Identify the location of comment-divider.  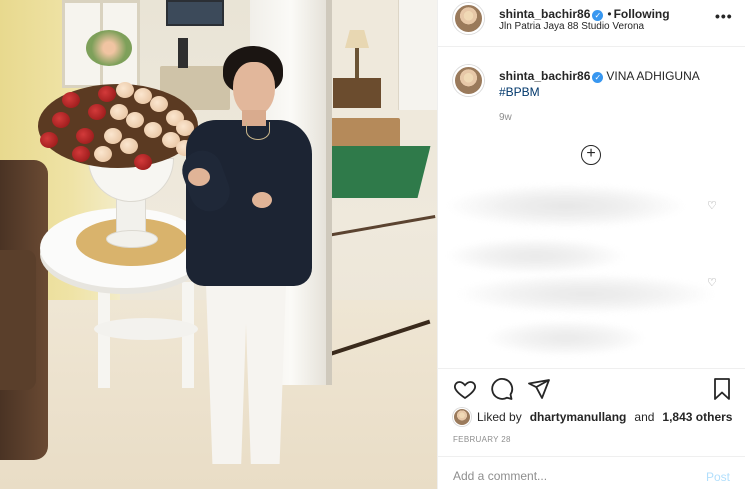
(591, 456).